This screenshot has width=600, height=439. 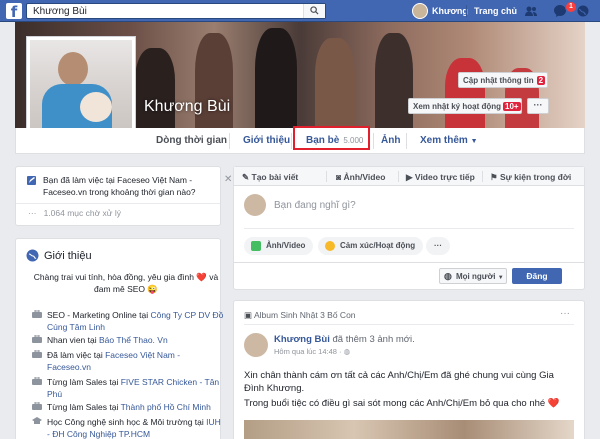 What do you see at coordinates (331, 138) in the screenshot?
I see `friends-highlight-box` at bounding box center [331, 138].